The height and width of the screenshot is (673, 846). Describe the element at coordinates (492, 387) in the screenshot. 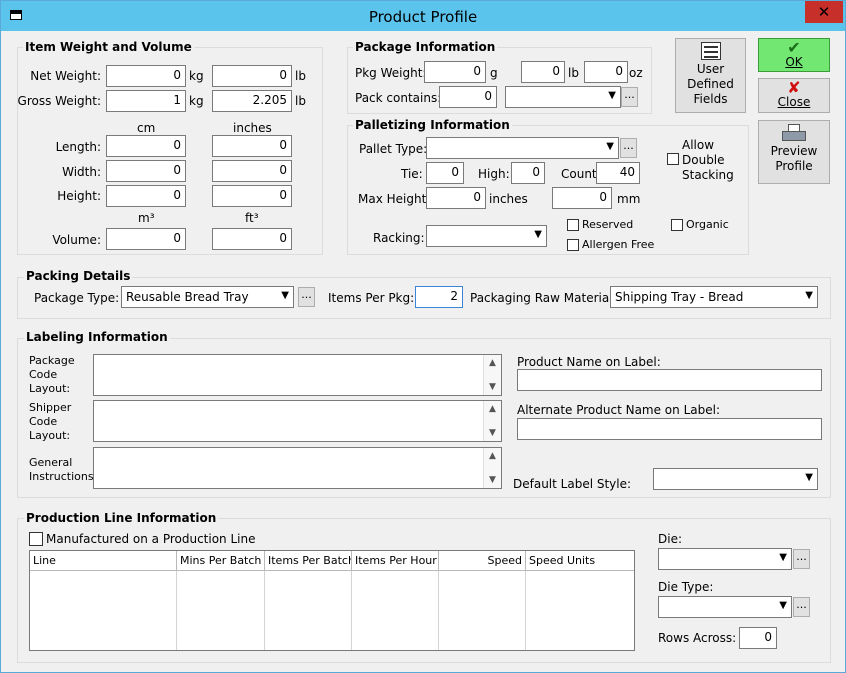

I see `scroll-down-icon: ▼` at that location.